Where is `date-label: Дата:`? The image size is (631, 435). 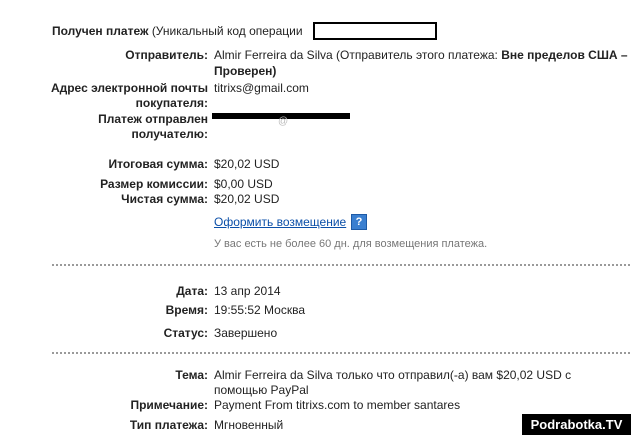
date-label: Дата: is located at coordinates (192, 291).